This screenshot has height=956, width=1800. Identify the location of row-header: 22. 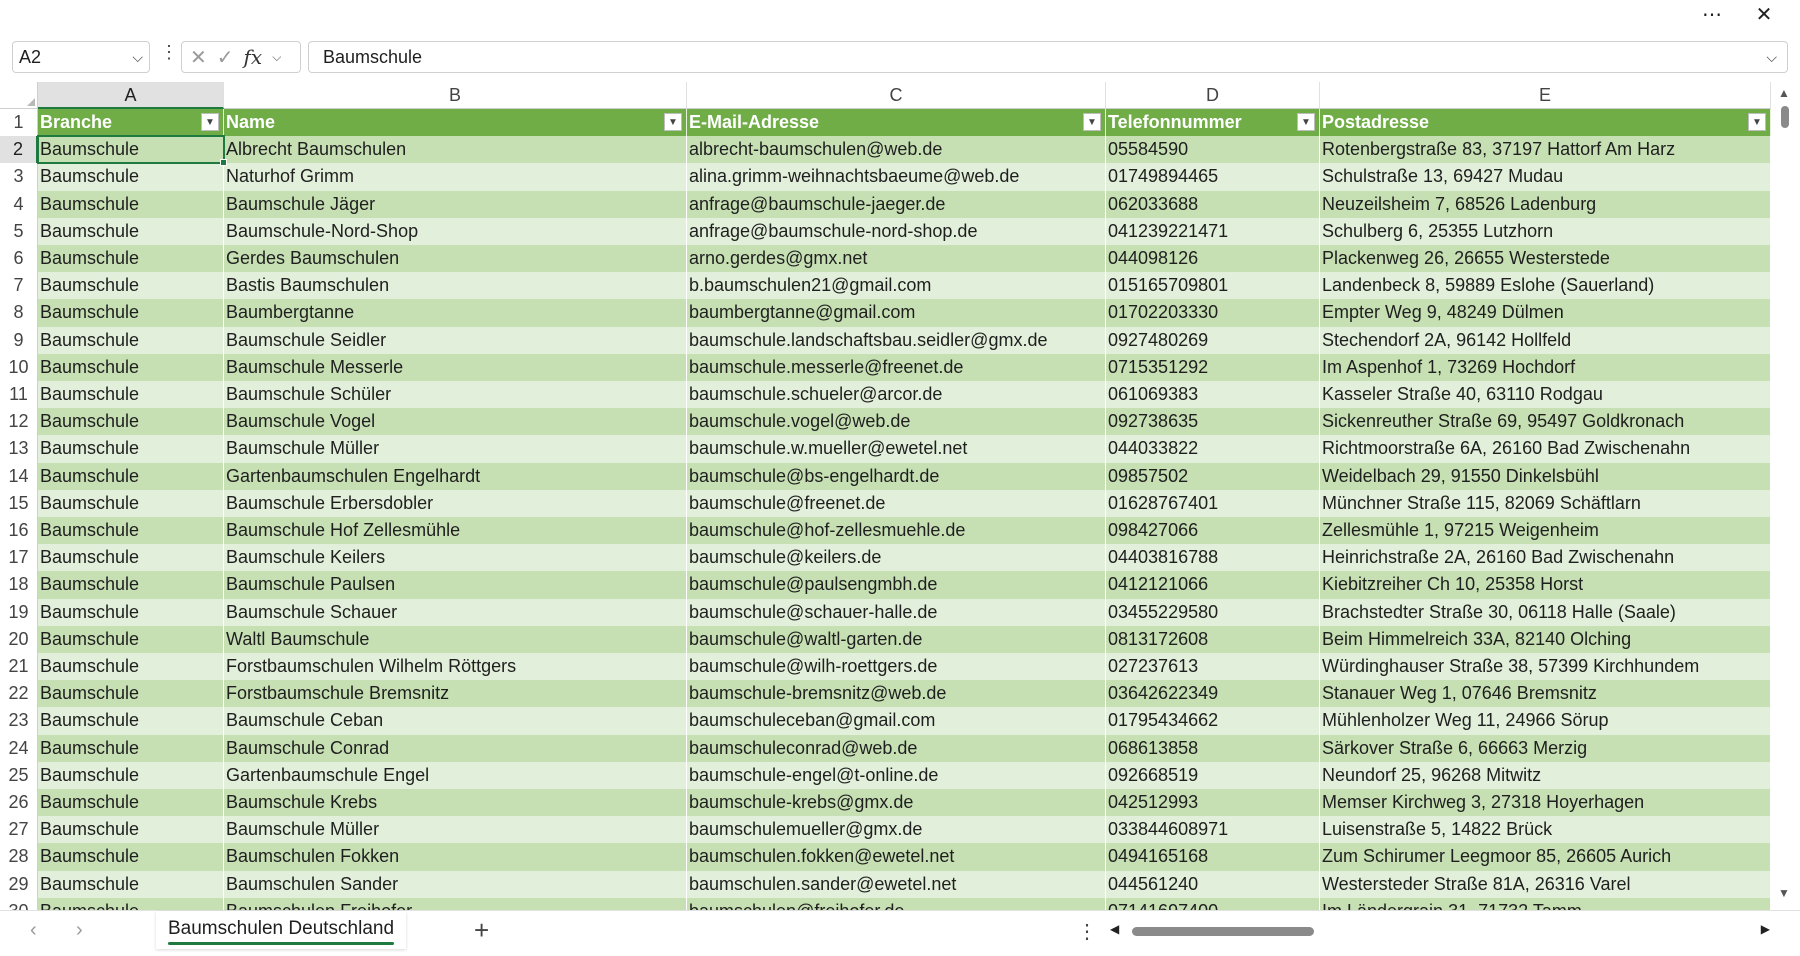
(19, 694).